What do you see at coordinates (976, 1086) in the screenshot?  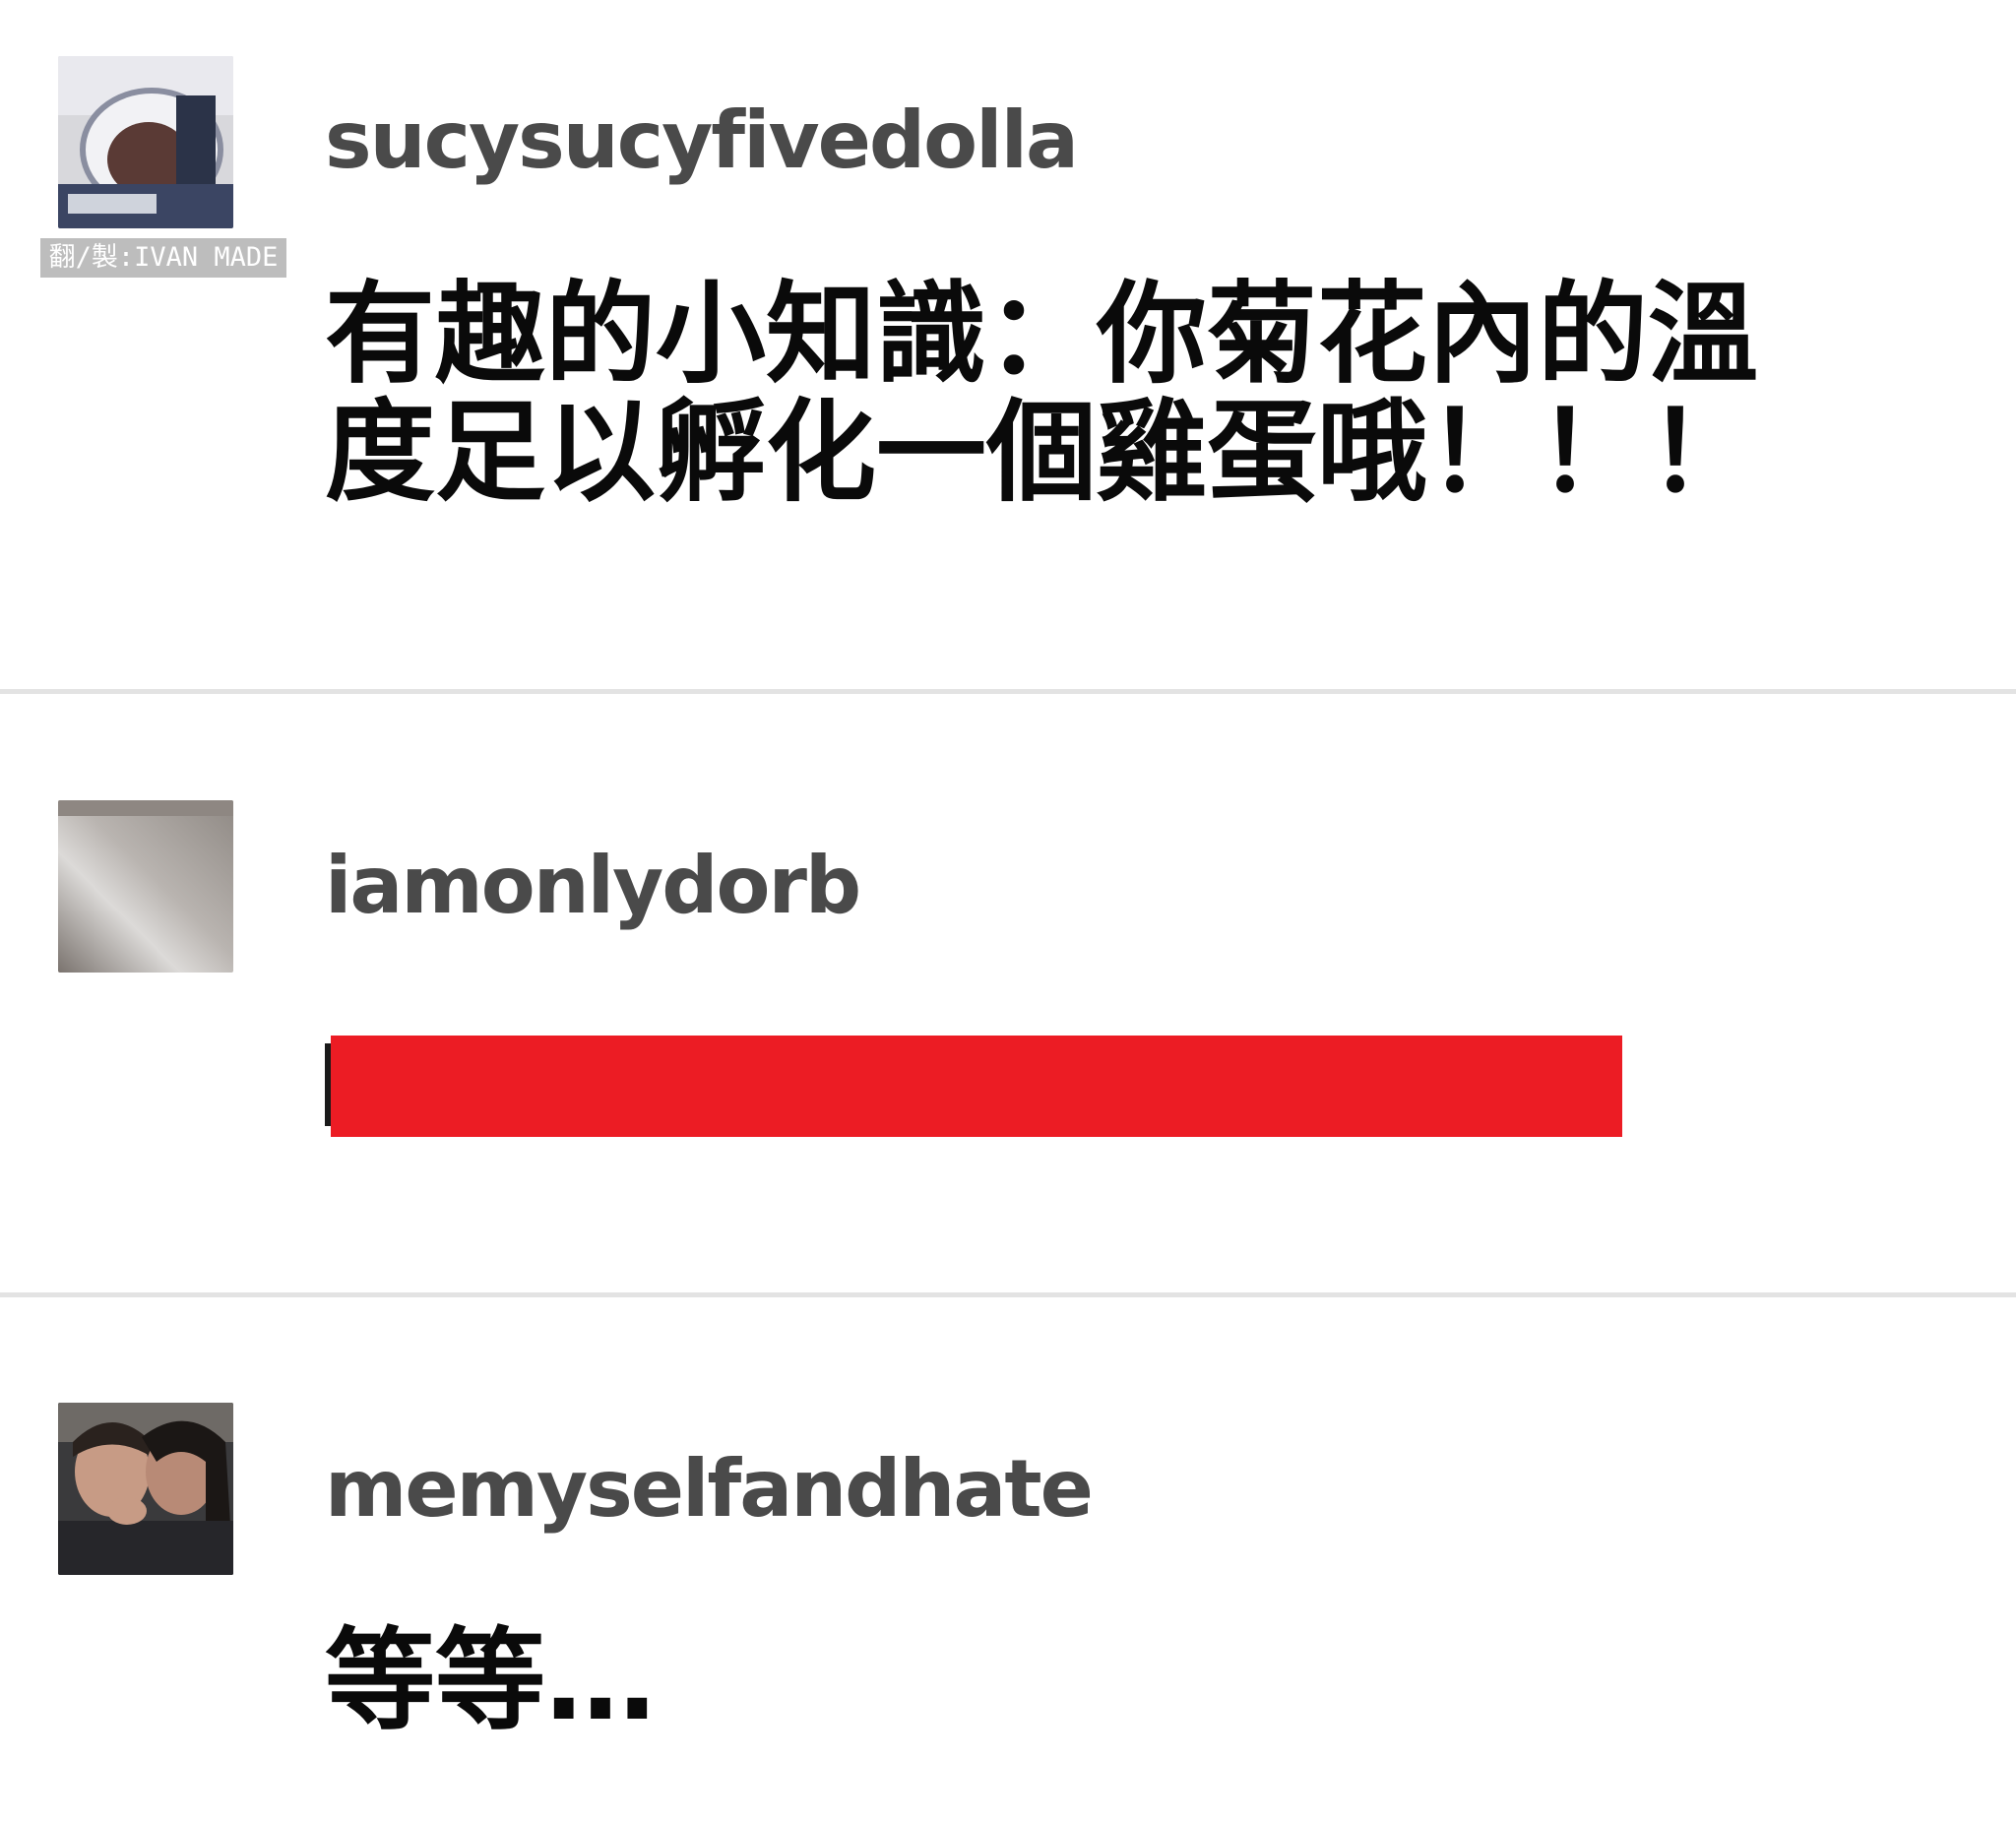 I see `redaction-bar` at bounding box center [976, 1086].